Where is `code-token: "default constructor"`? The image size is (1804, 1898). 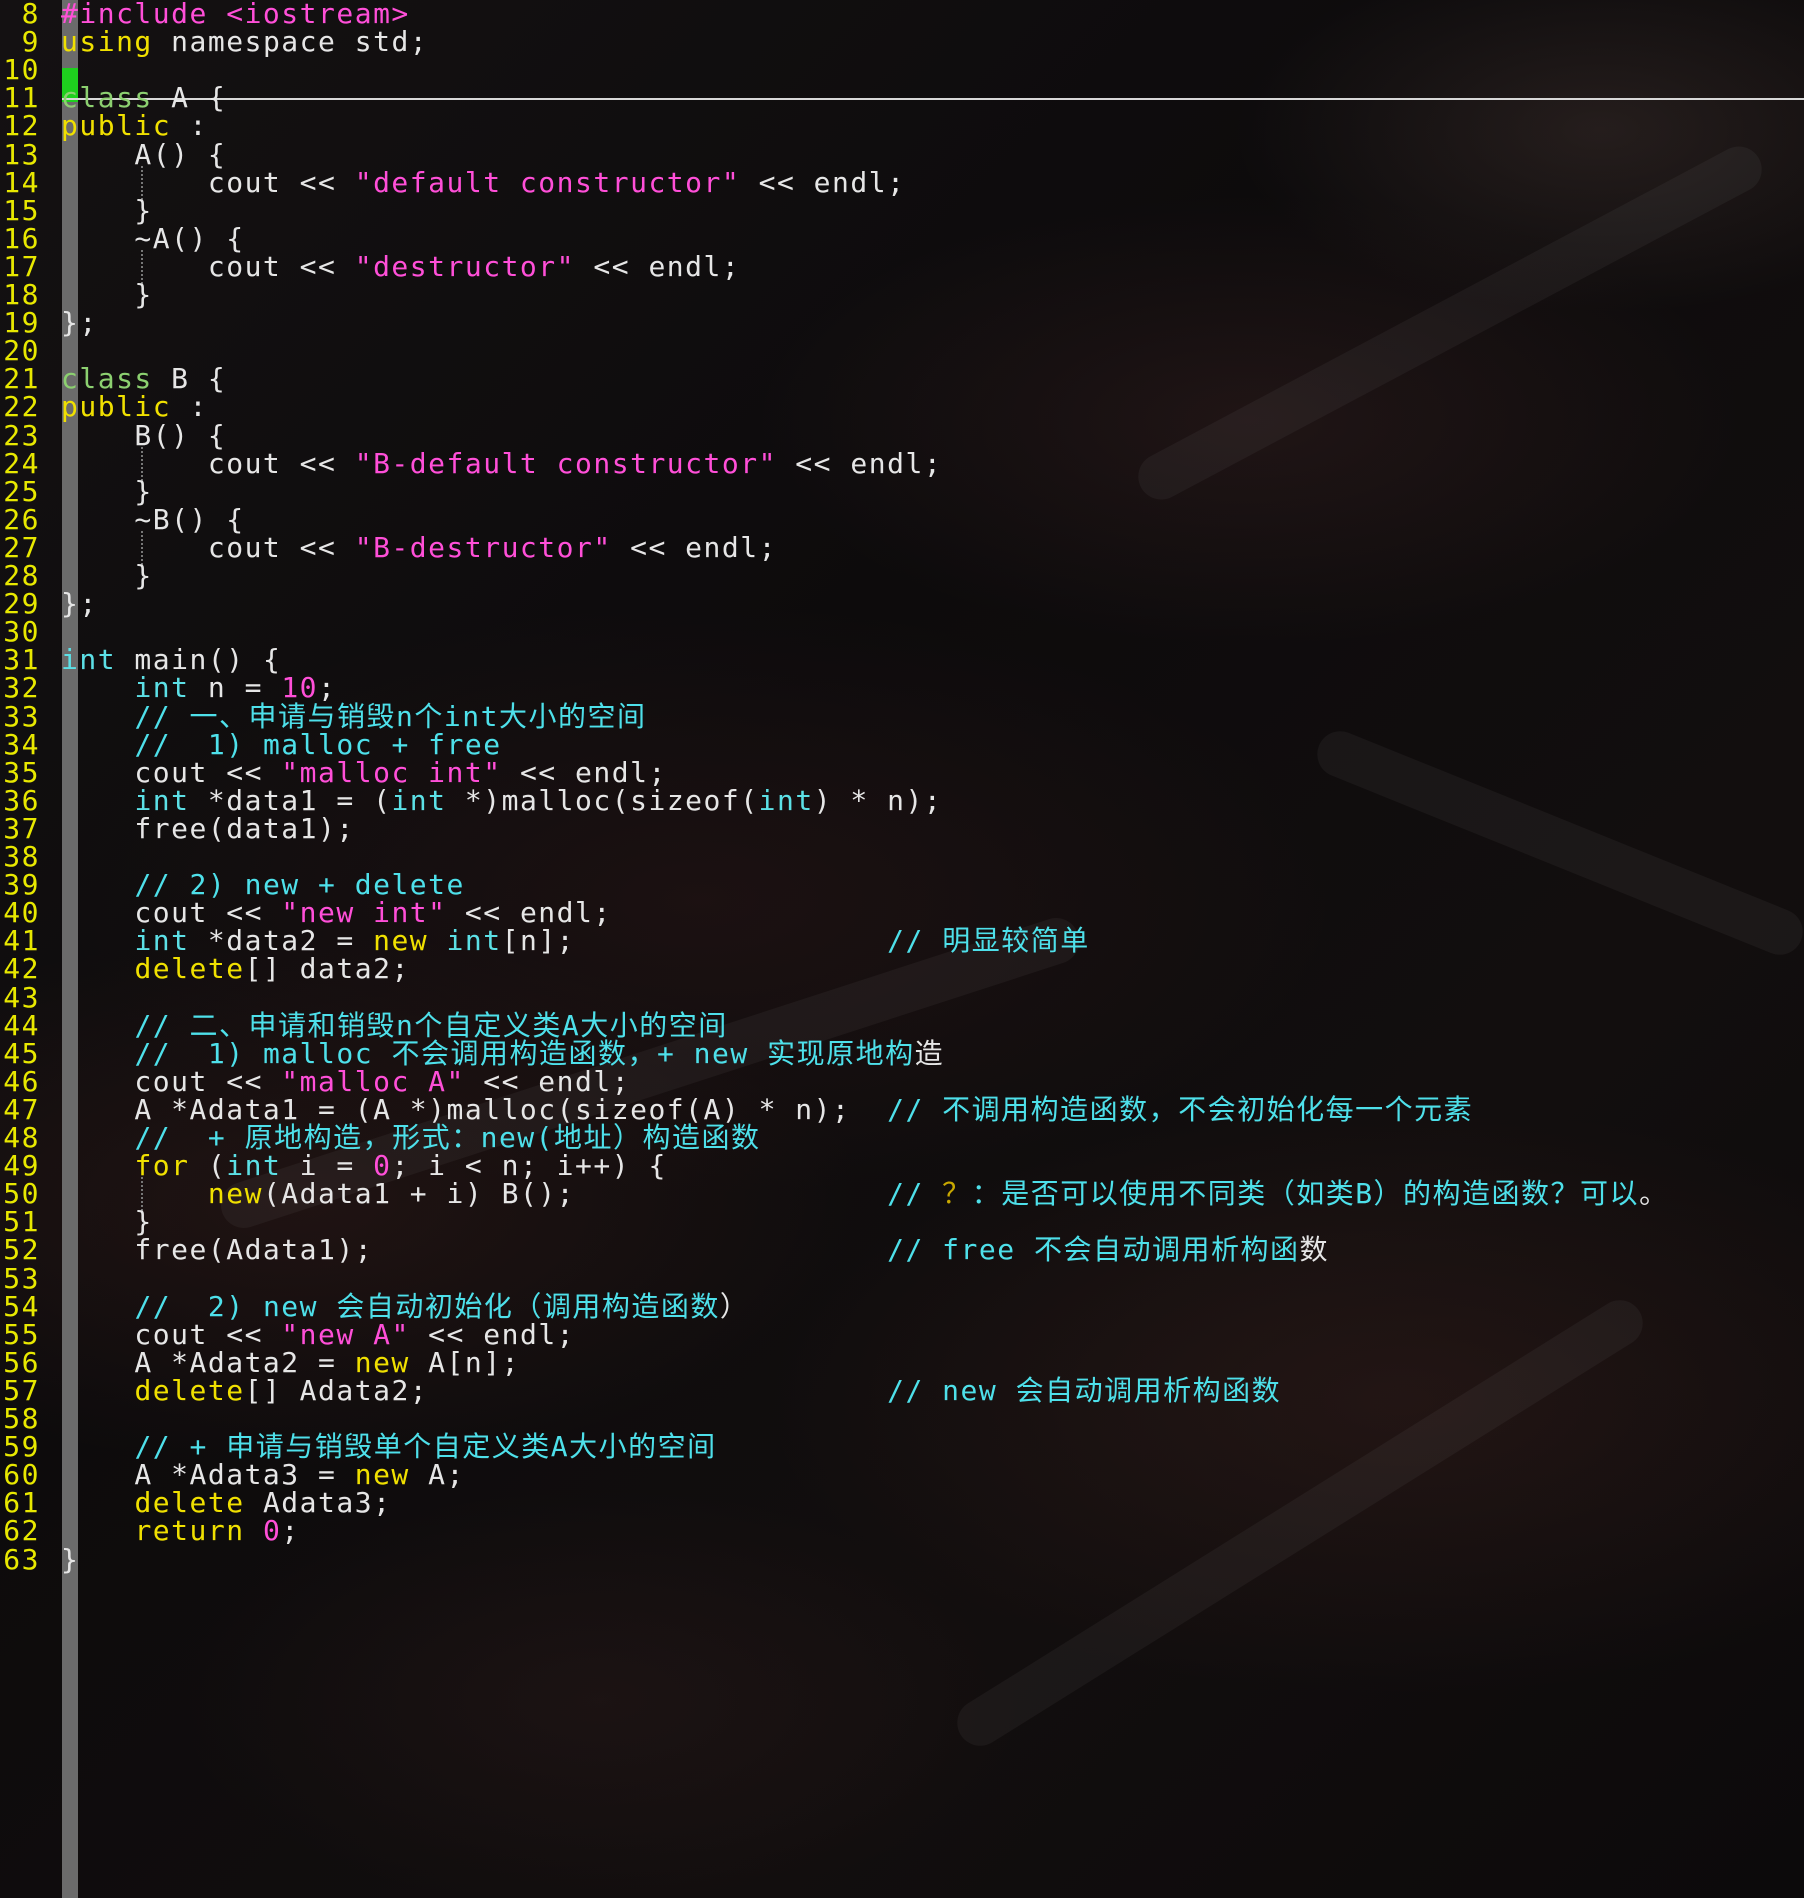 code-token: "default constructor" is located at coordinates (547, 182).